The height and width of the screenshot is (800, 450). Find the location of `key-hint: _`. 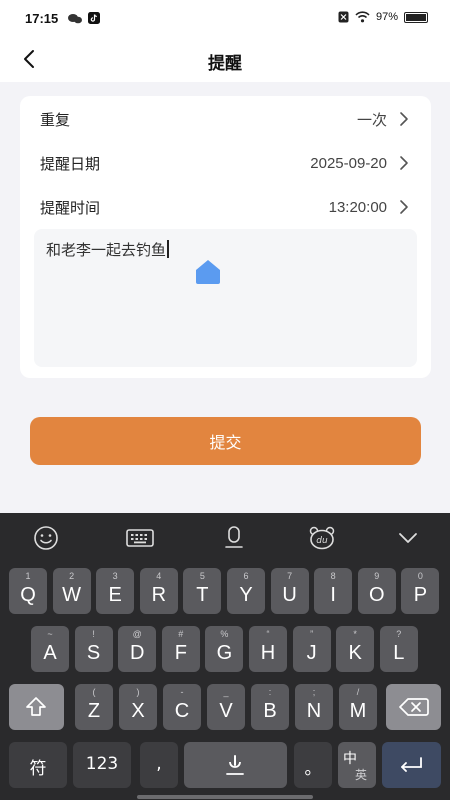

key-hint: _ is located at coordinates (226, 692).